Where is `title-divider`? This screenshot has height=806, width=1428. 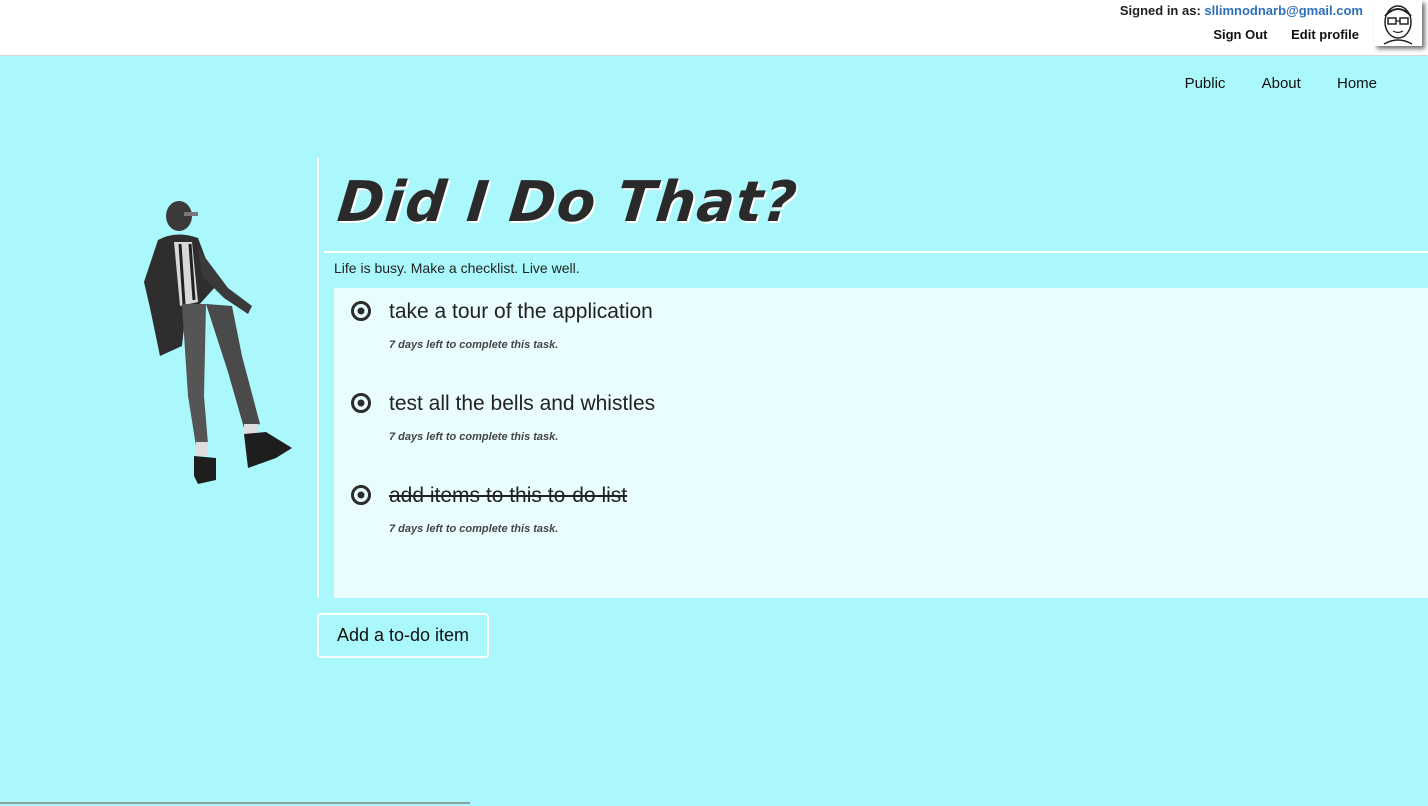 title-divider is located at coordinates (876, 252).